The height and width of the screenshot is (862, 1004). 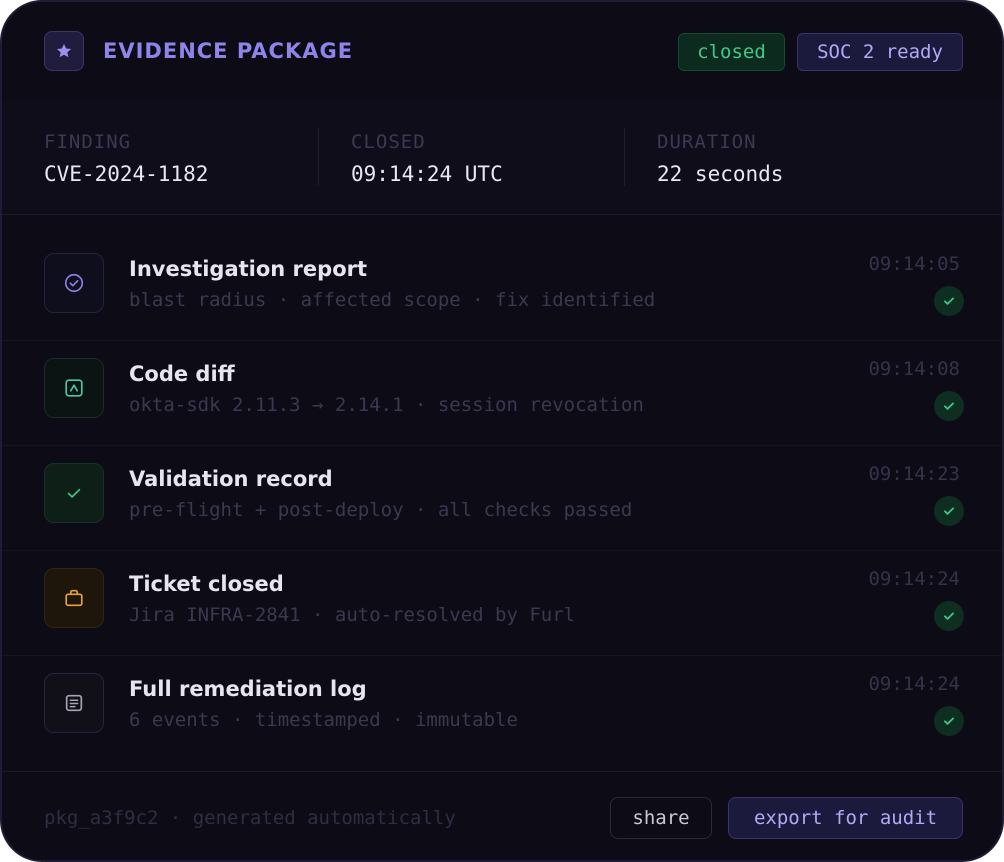 What do you see at coordinates (707, 142) in the screenshot?
I see `duration-label: DURATION` at bounding box center [707, 142].